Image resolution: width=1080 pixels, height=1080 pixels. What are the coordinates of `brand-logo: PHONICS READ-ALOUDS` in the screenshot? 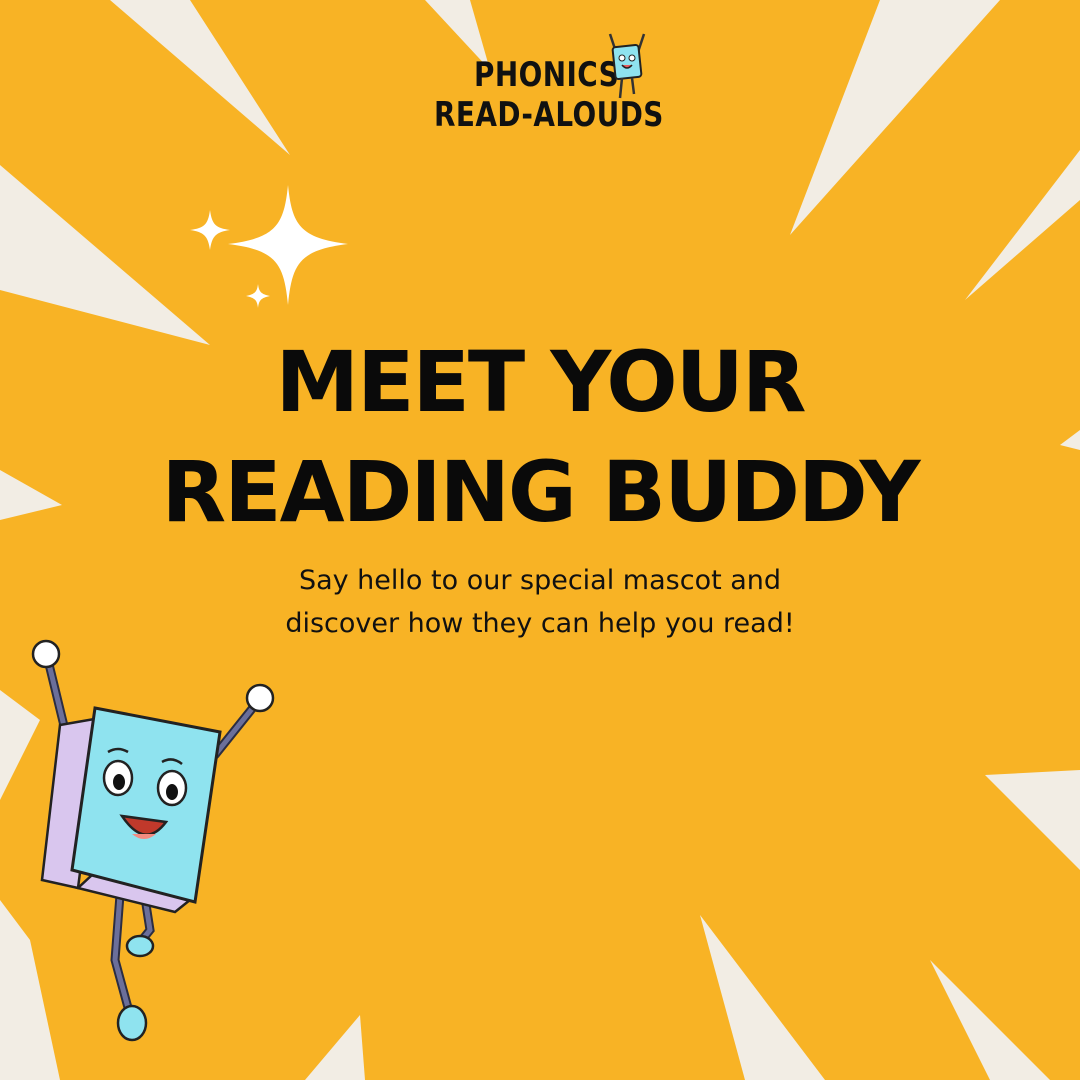 It's located at (546, 83).